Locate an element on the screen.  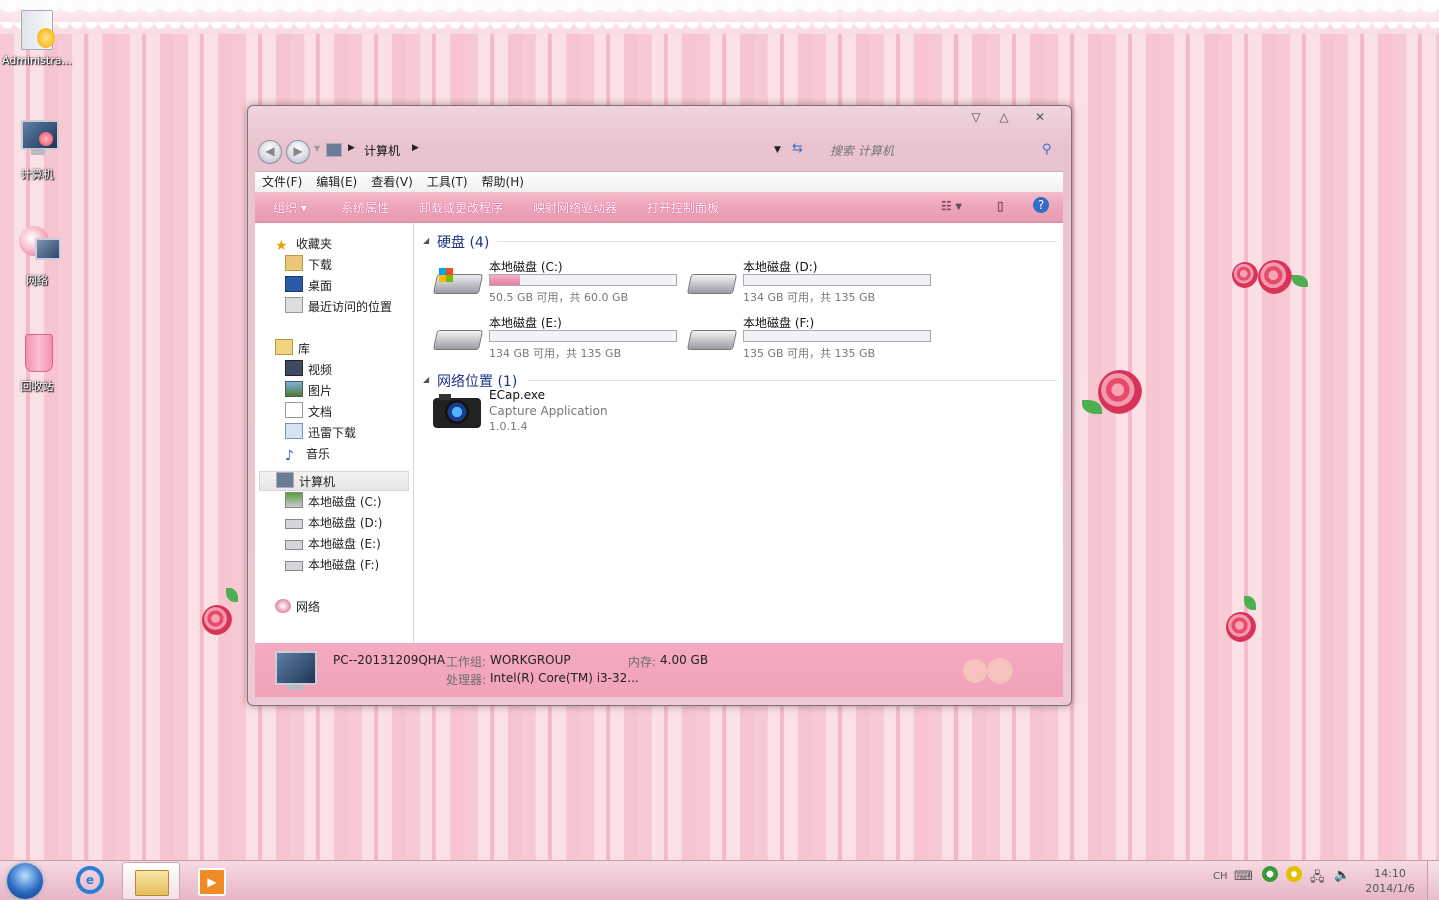
search-input is located at coordinates (942, 151).